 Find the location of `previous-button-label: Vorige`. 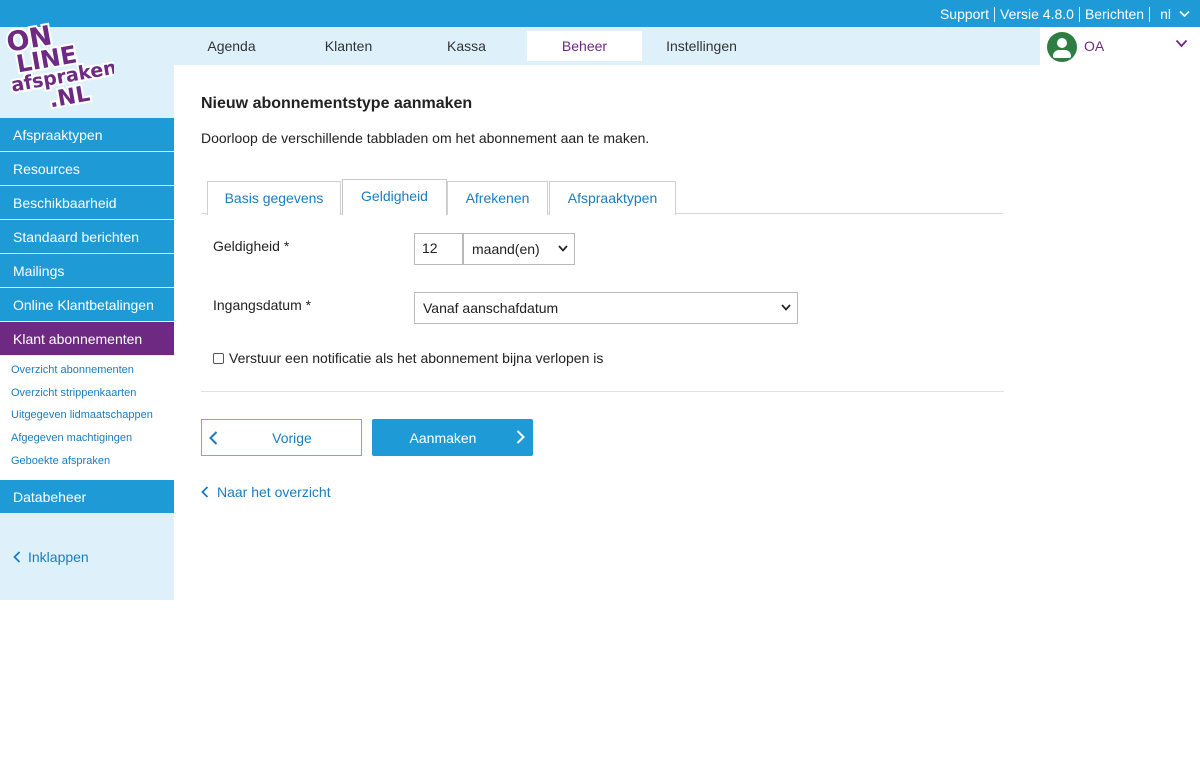

previous-button-label: Vorige is located at coordinates (292, 438).